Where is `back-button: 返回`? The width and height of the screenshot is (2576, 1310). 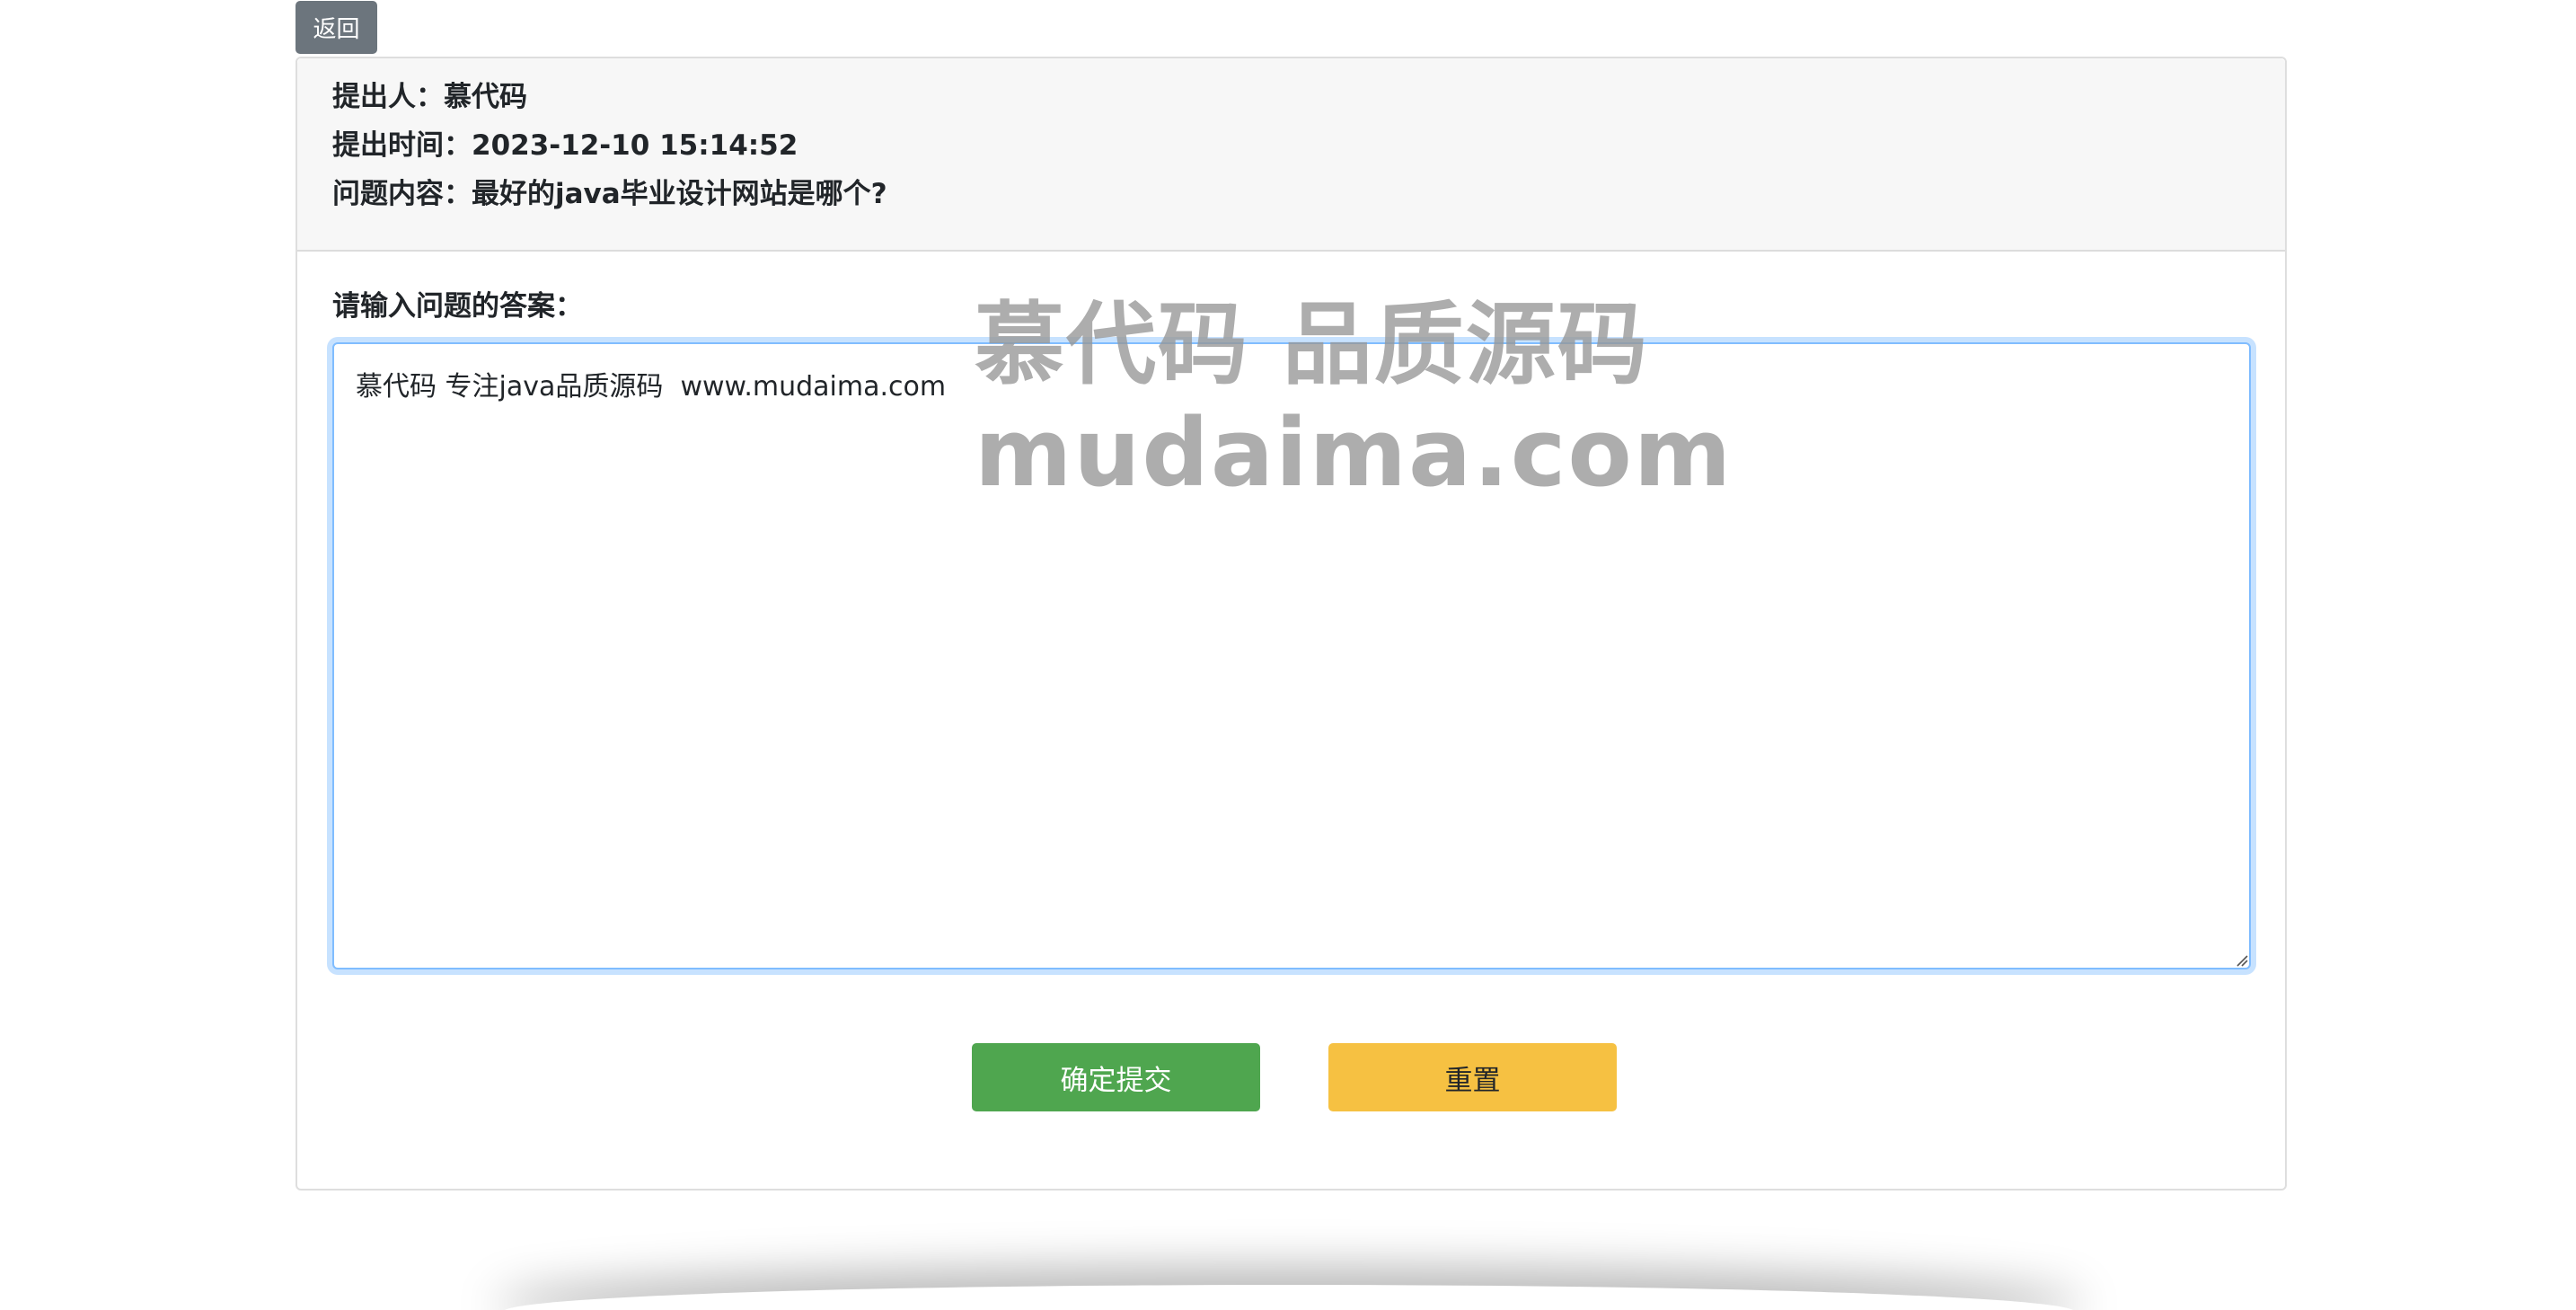
back-button: 返回 is located at coordinates (336, 27).